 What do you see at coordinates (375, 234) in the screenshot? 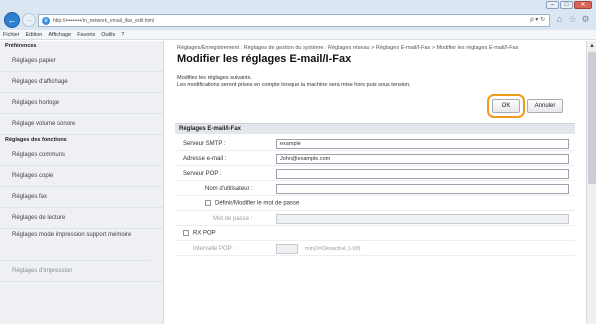
I see `rx-pop-row: RX POP` at bounding box center [375, 234].